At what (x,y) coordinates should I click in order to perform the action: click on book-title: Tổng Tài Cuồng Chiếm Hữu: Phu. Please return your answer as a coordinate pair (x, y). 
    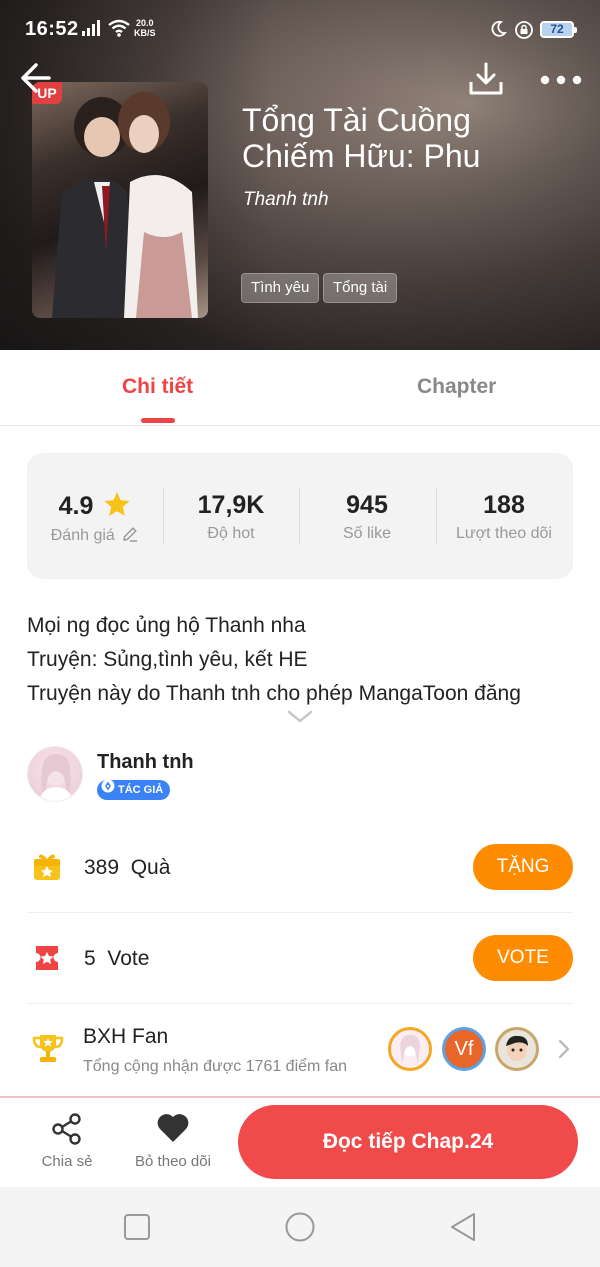
    Looking at the image, I should click on (361, 138).